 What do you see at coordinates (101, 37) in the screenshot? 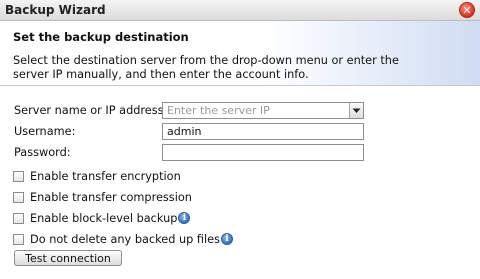
I see `step-heading: Set the backup destination` at bounding box center [101, 37].